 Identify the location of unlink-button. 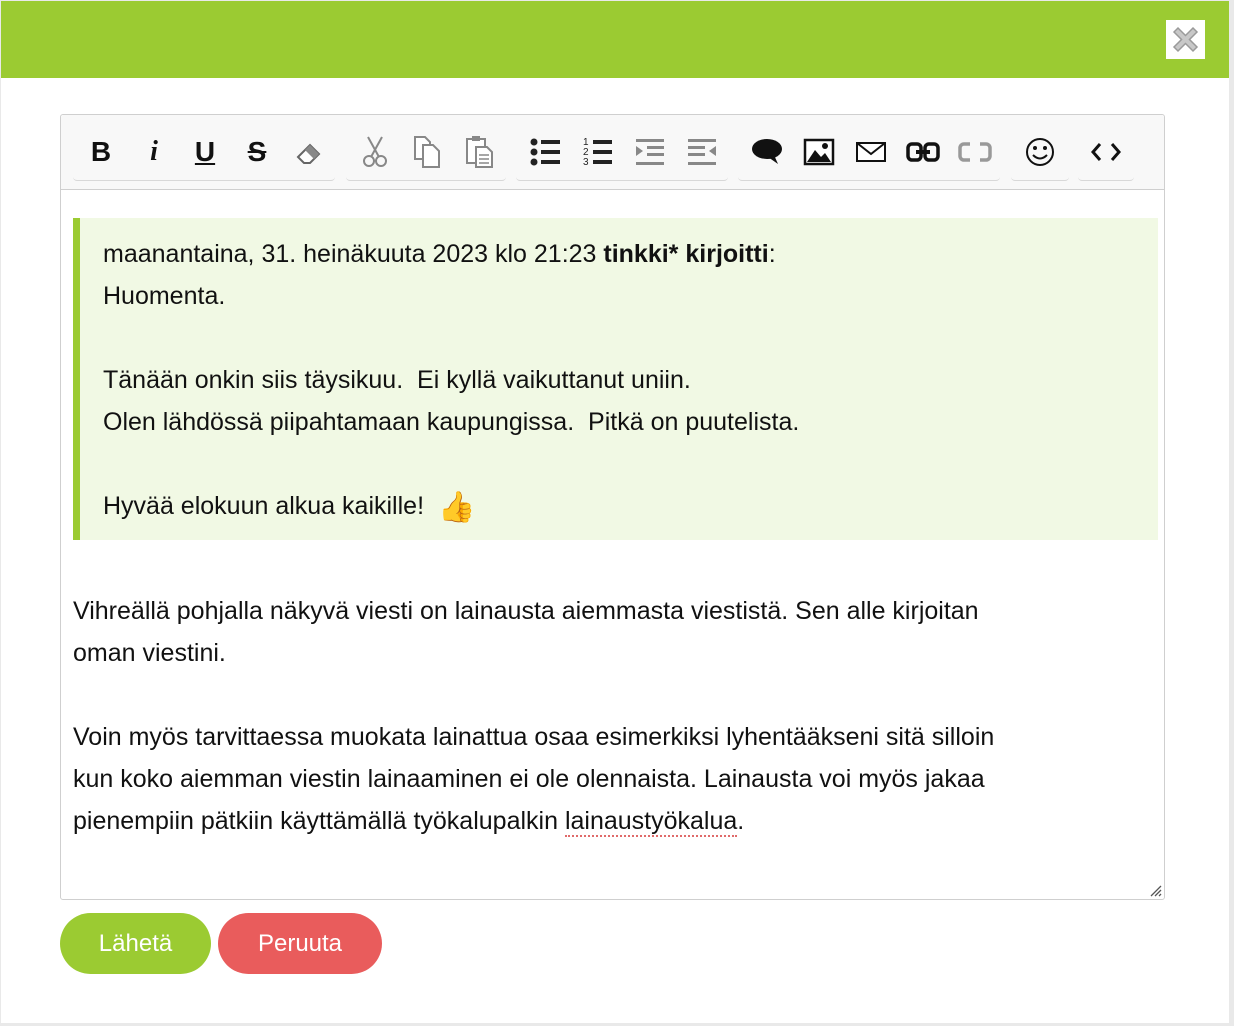
(975, 152).